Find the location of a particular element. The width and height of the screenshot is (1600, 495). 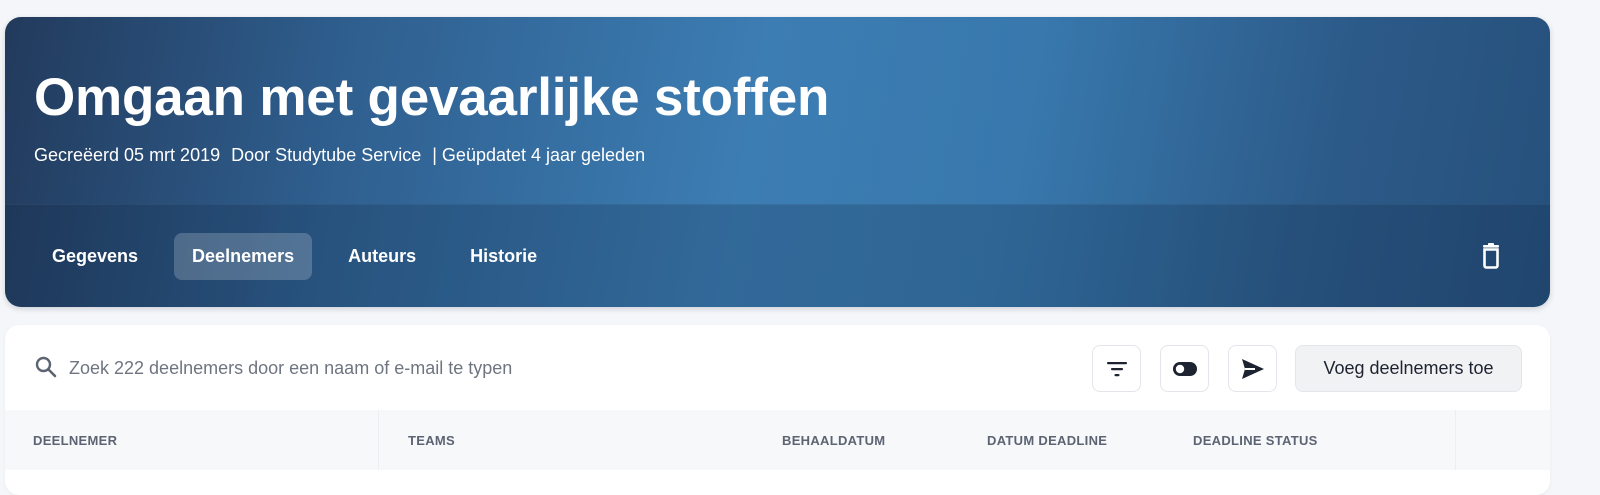

filter-icon is located at coordinates (1116, 368).